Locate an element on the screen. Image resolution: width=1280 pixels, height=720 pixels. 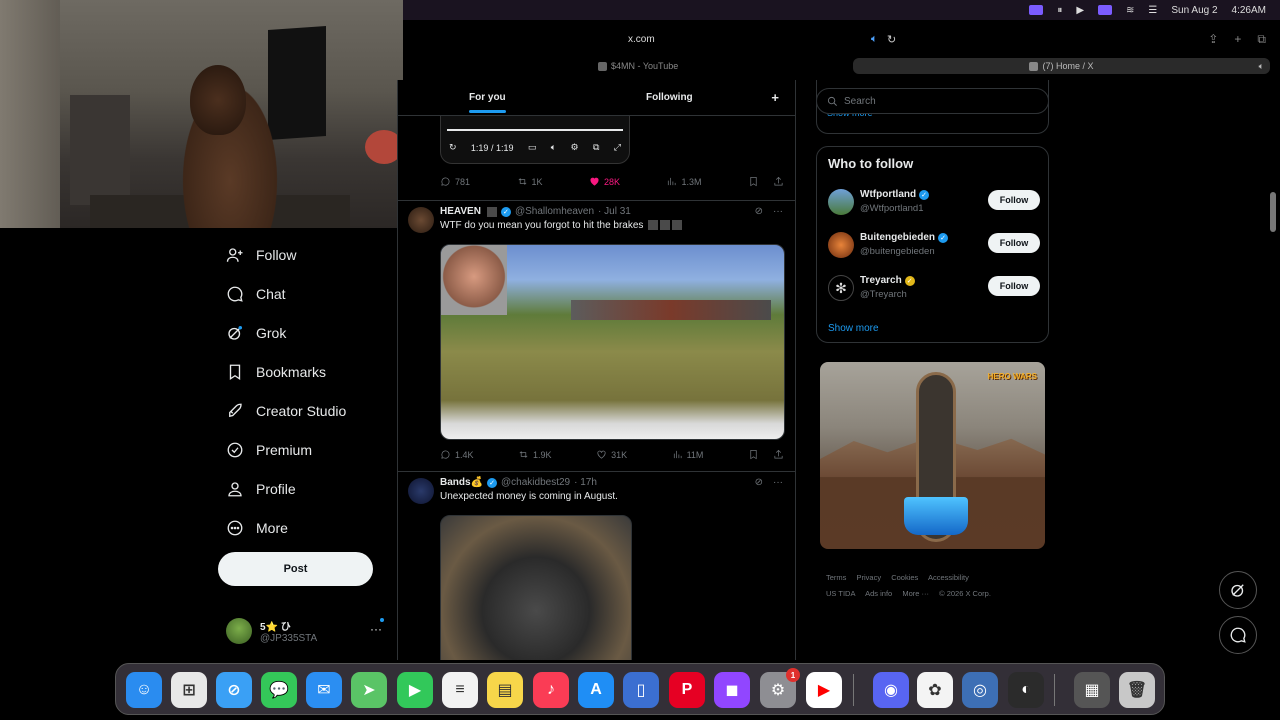
grok-fab-button is located at coordinates (1238, 590).